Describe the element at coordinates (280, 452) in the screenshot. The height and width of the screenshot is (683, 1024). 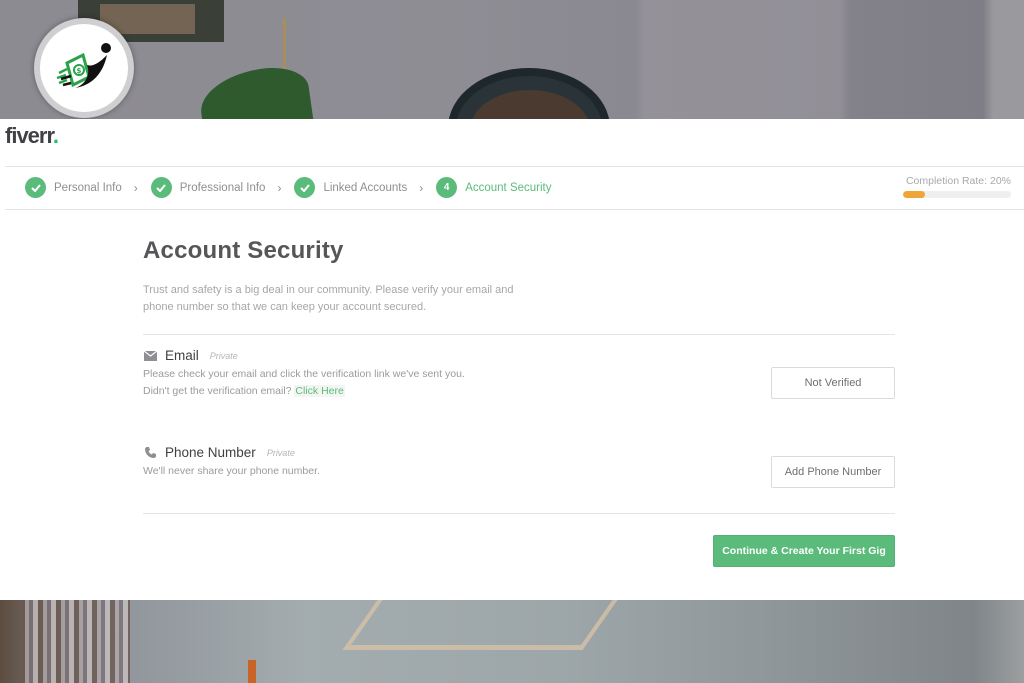
I see `phone-private-label: Private` at that location.